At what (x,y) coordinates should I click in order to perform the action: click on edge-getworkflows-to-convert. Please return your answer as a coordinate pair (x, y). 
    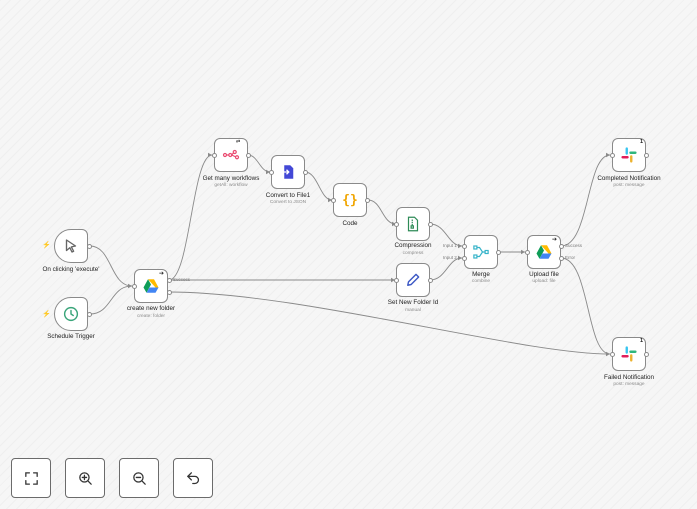
    Looking at the image, I should click on (259, 163).